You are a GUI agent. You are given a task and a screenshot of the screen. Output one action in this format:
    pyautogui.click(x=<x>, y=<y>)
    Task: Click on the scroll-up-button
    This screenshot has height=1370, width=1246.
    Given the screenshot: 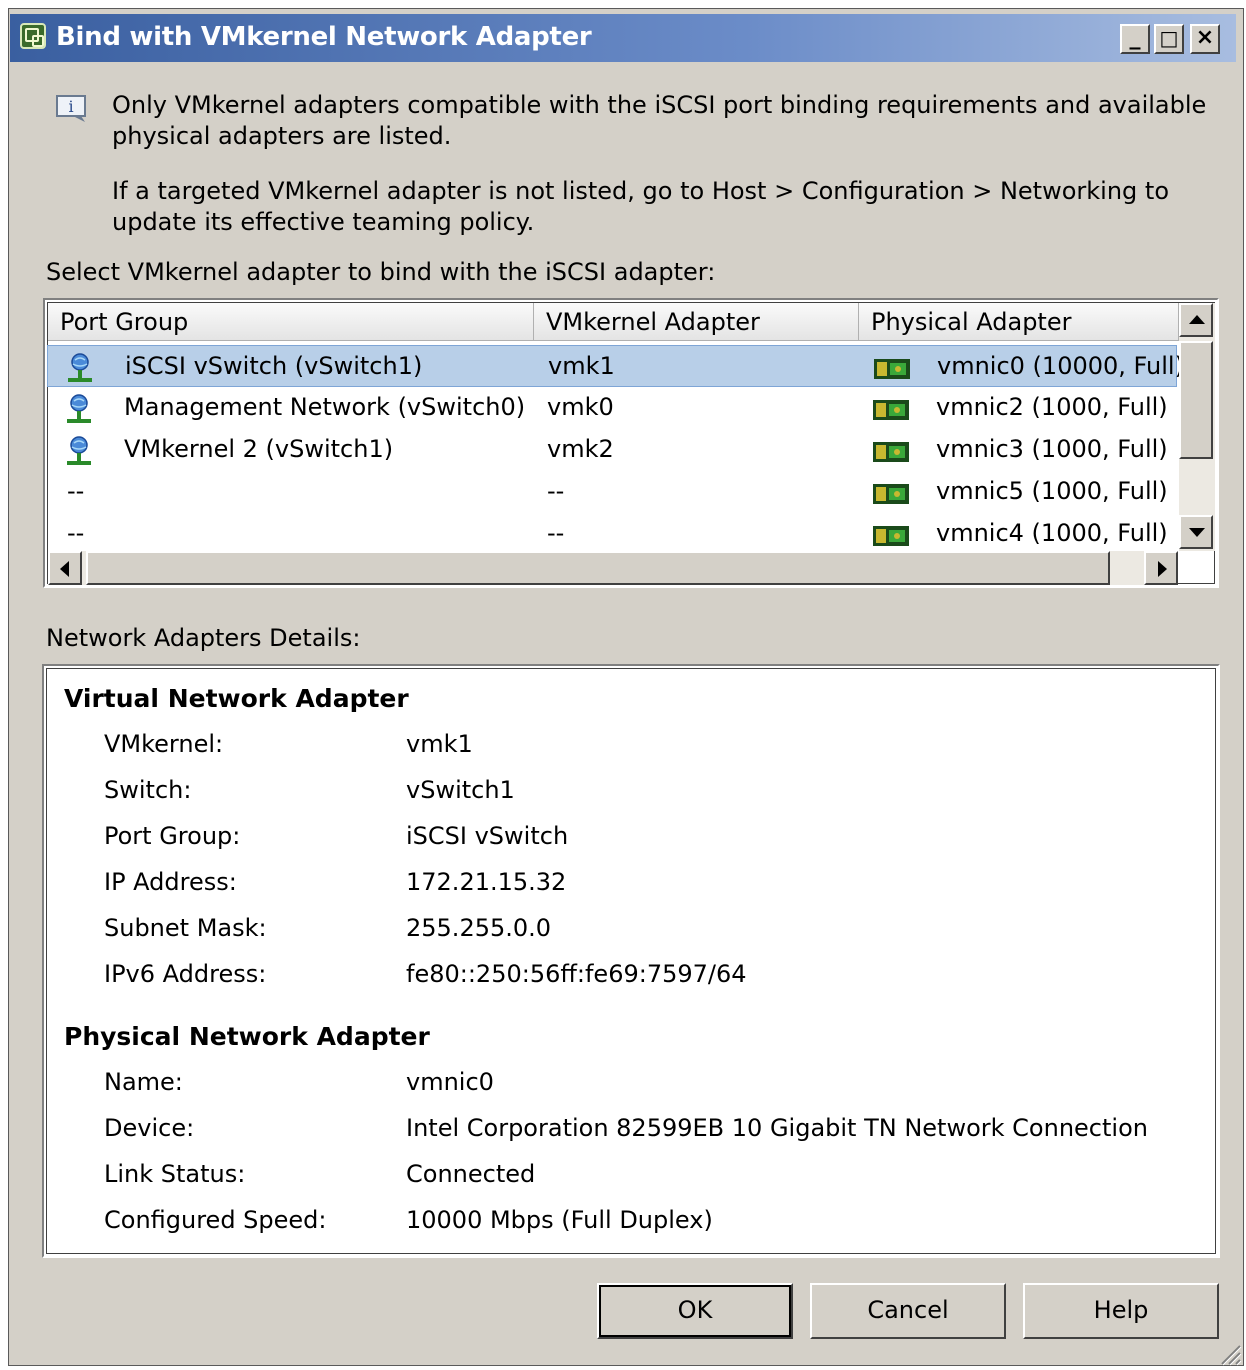 What is the action you would take?
    pyautogui.click(x=1196, y=320)
    